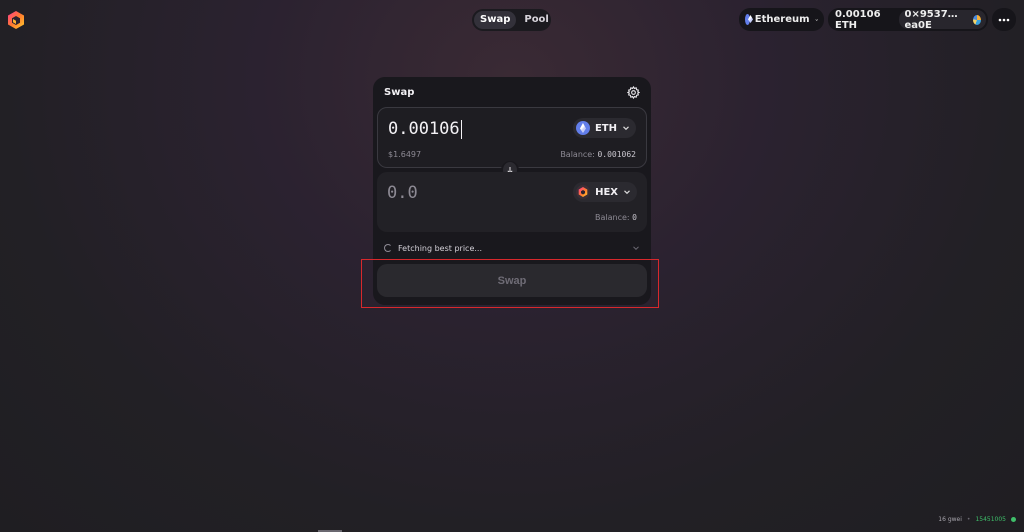  What do you see at coordinates (405, 154) in the screenshot?
I see `from-usd-value: $1.6497` at bounding box center [405, 154].